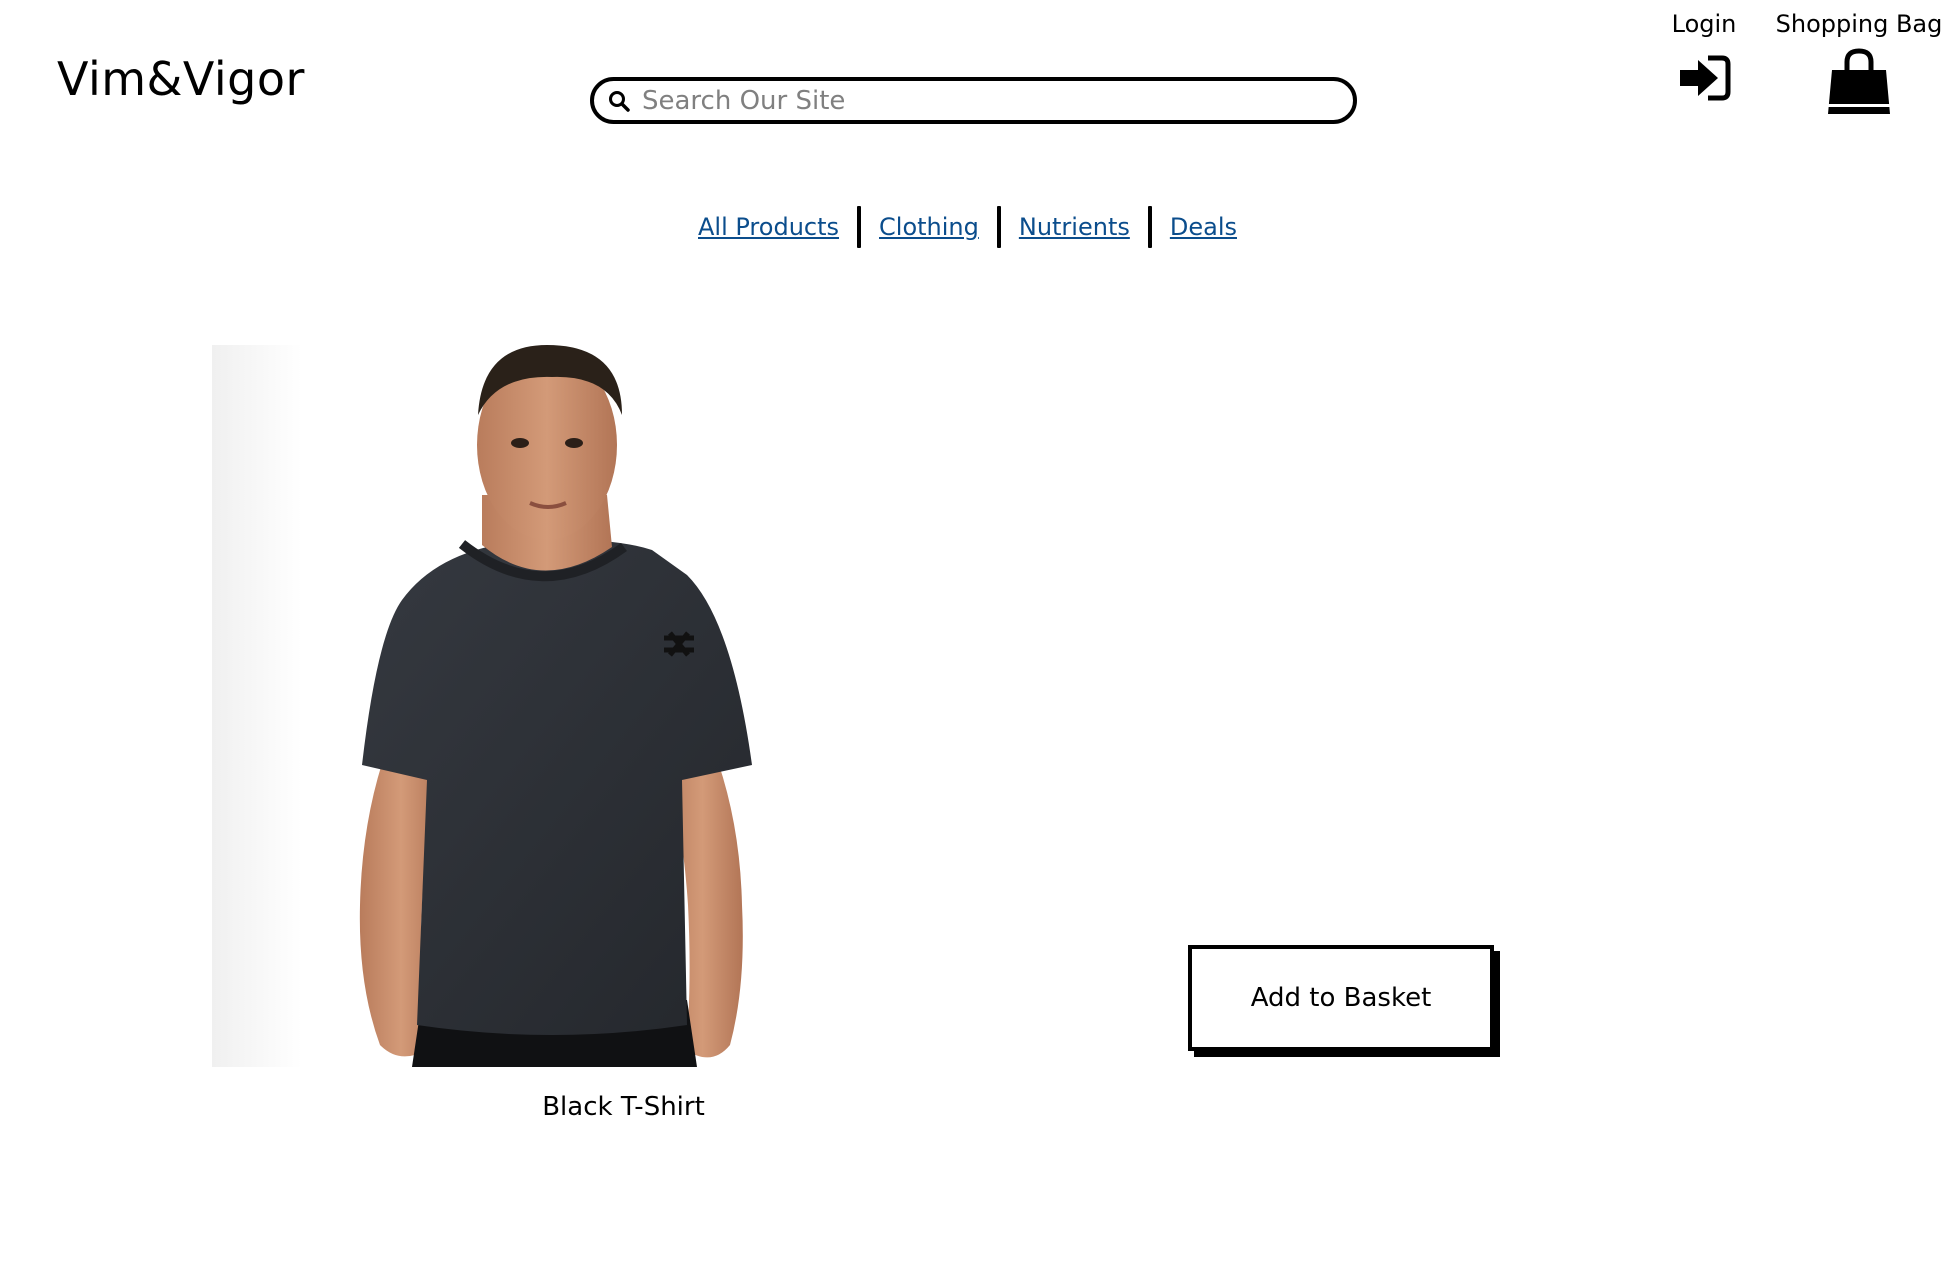 This screenshot has width=1949, height=1264. Describe the element at coordinates (1859, 24) in the screenshot. I see `shopping-bag-label: Shopping Bag` at that location.